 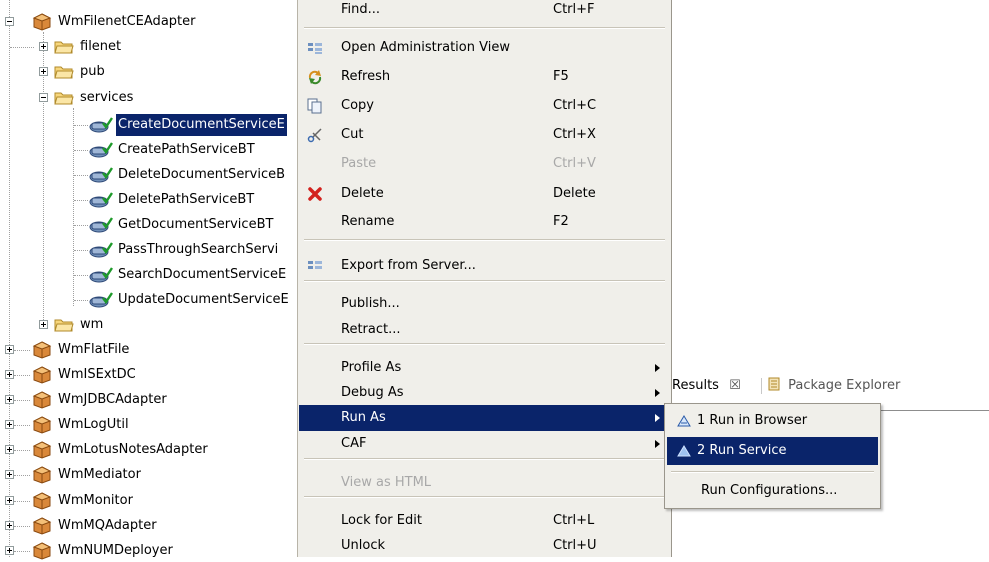 What do you see at coordinates (561, 76) in the screenshot?
I see `menu-item-accelerator: F5` at bounding box center [561, 76].